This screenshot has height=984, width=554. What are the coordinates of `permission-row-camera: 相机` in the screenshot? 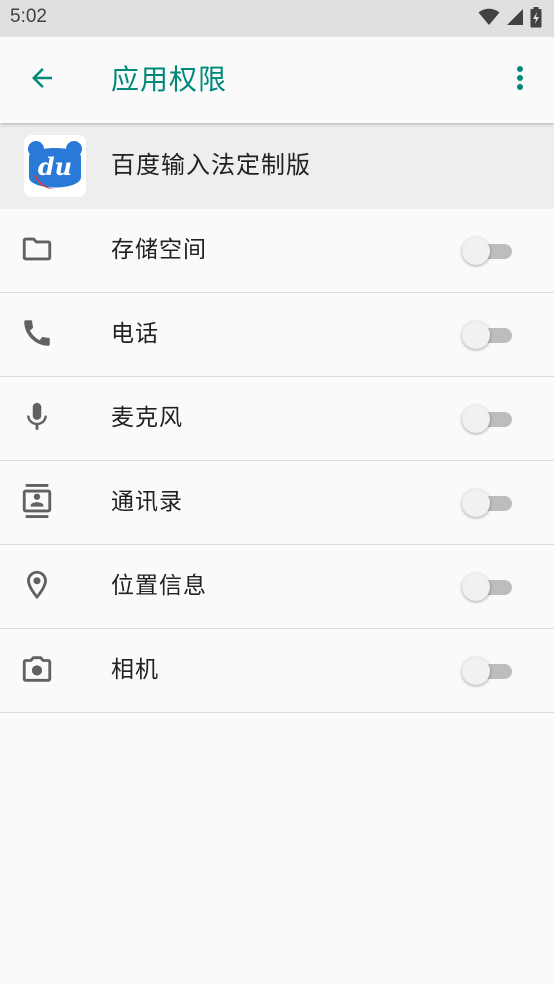 It's located at (277, 671).